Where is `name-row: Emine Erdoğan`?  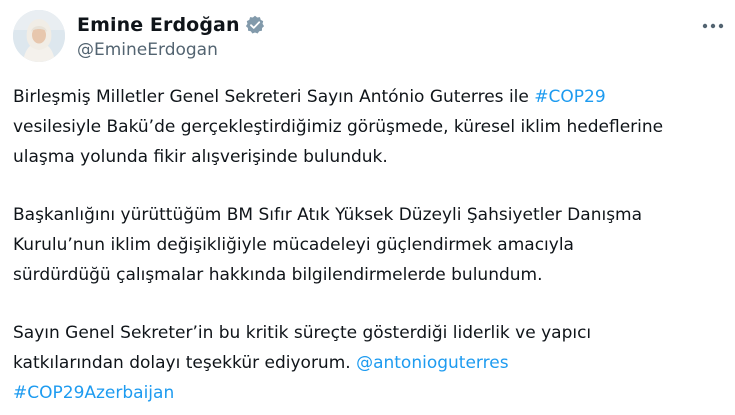 name-row: Emine Erdoğan is located at coordinates (171, 25).